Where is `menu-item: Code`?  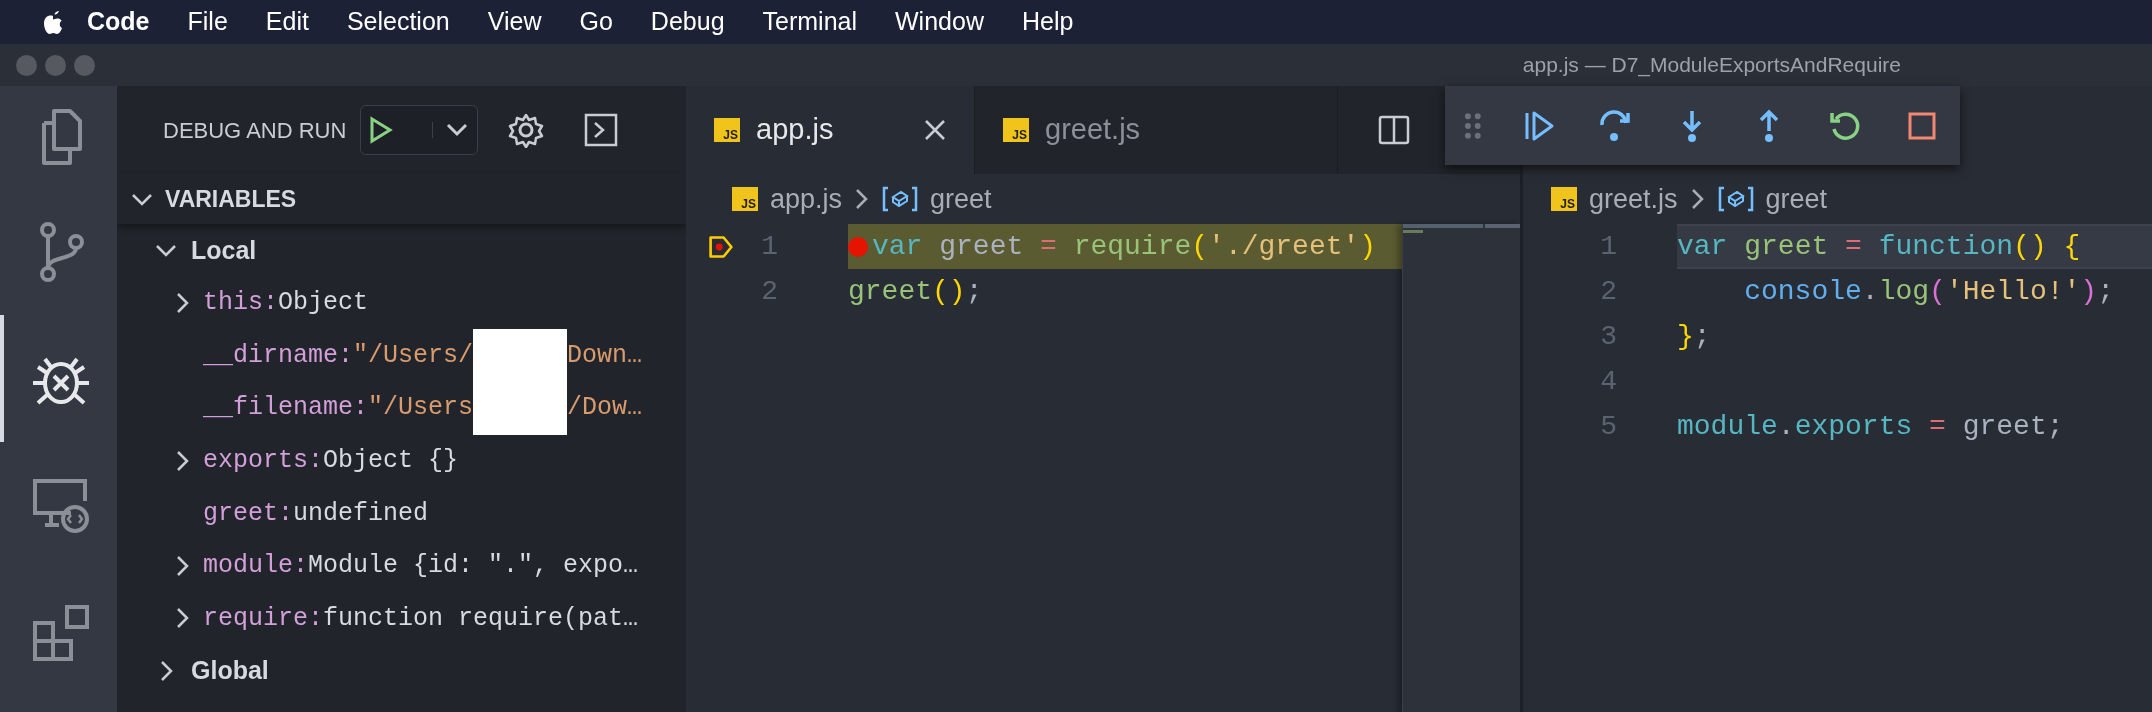 menu-item: Code is located at coordinates (118, 22).